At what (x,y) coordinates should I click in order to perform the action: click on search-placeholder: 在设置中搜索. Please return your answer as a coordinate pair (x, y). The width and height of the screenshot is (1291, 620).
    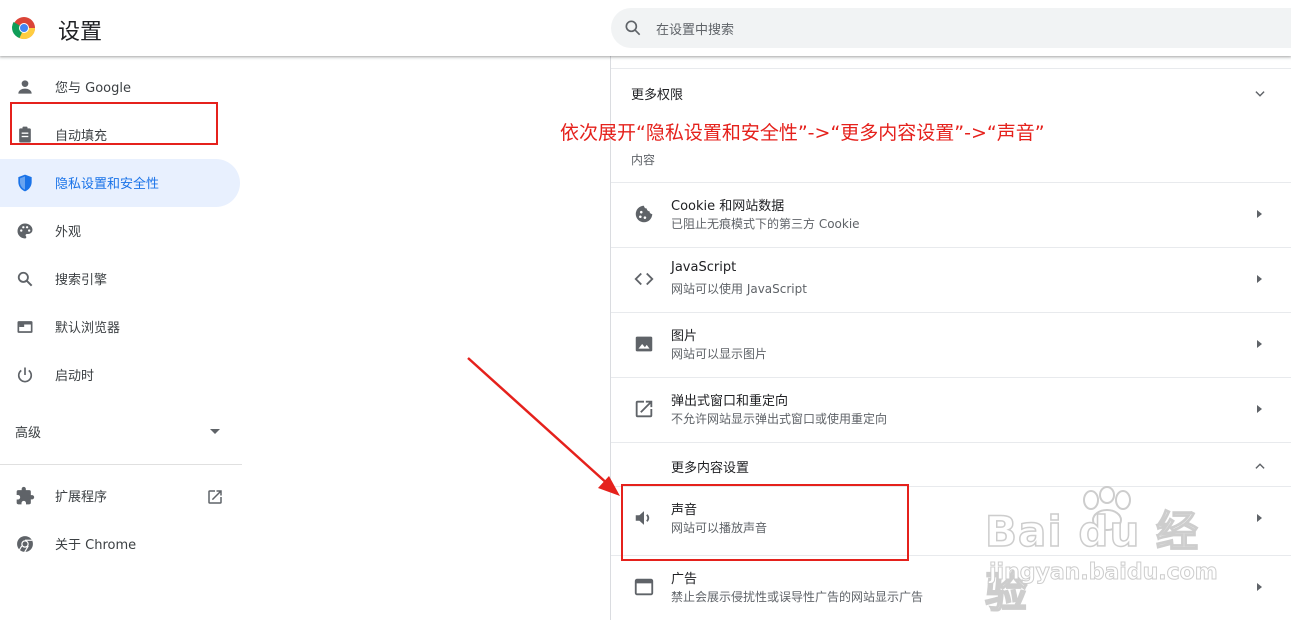
    Looking at the image, I should click on (695, 30).